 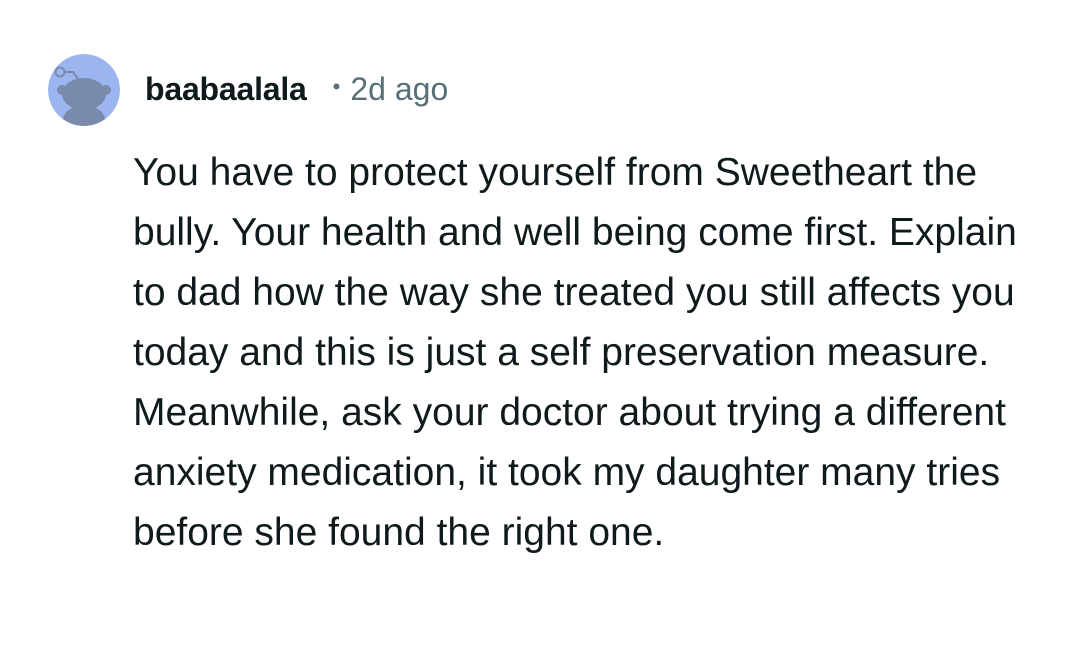 I want to click on username-link: baabaalala, so click(x=226, y=89).